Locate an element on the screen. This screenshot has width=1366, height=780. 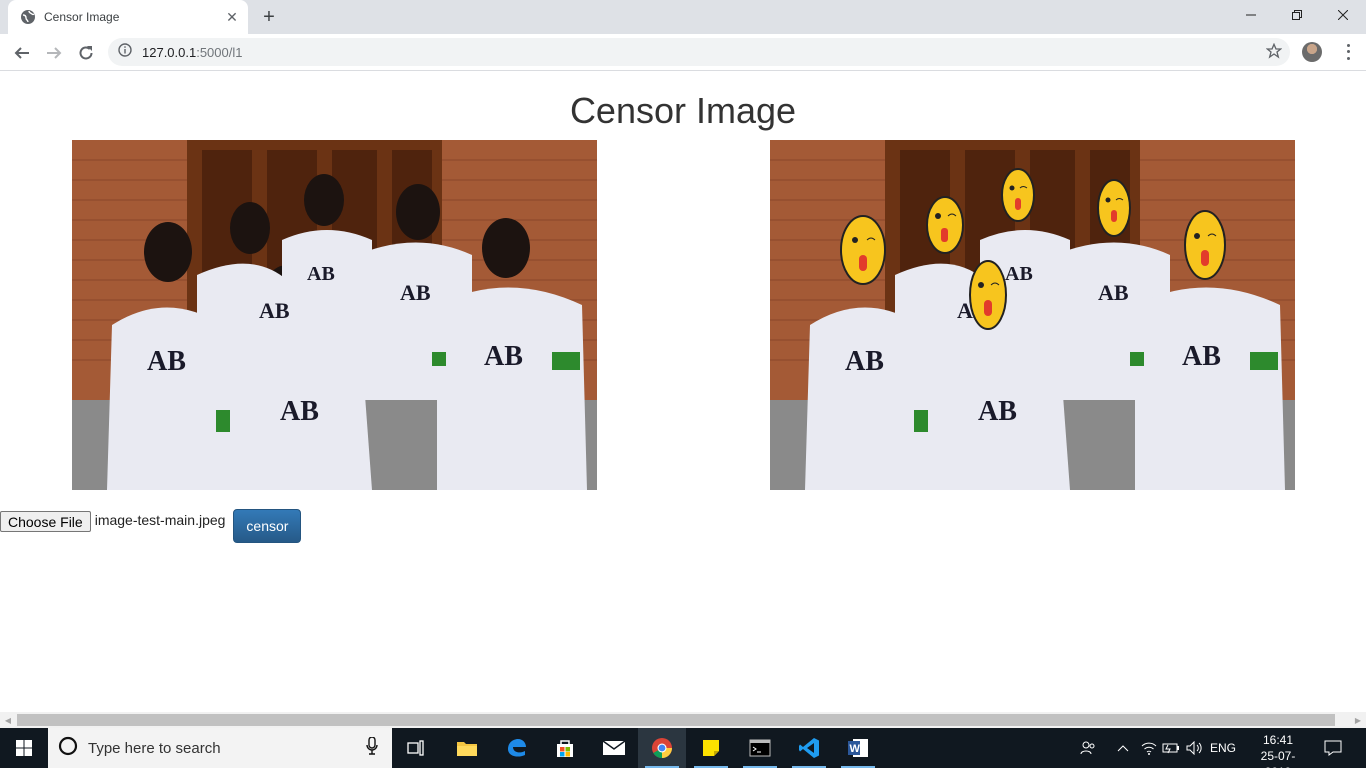
people-icon is located at coordinates (1088, 748).